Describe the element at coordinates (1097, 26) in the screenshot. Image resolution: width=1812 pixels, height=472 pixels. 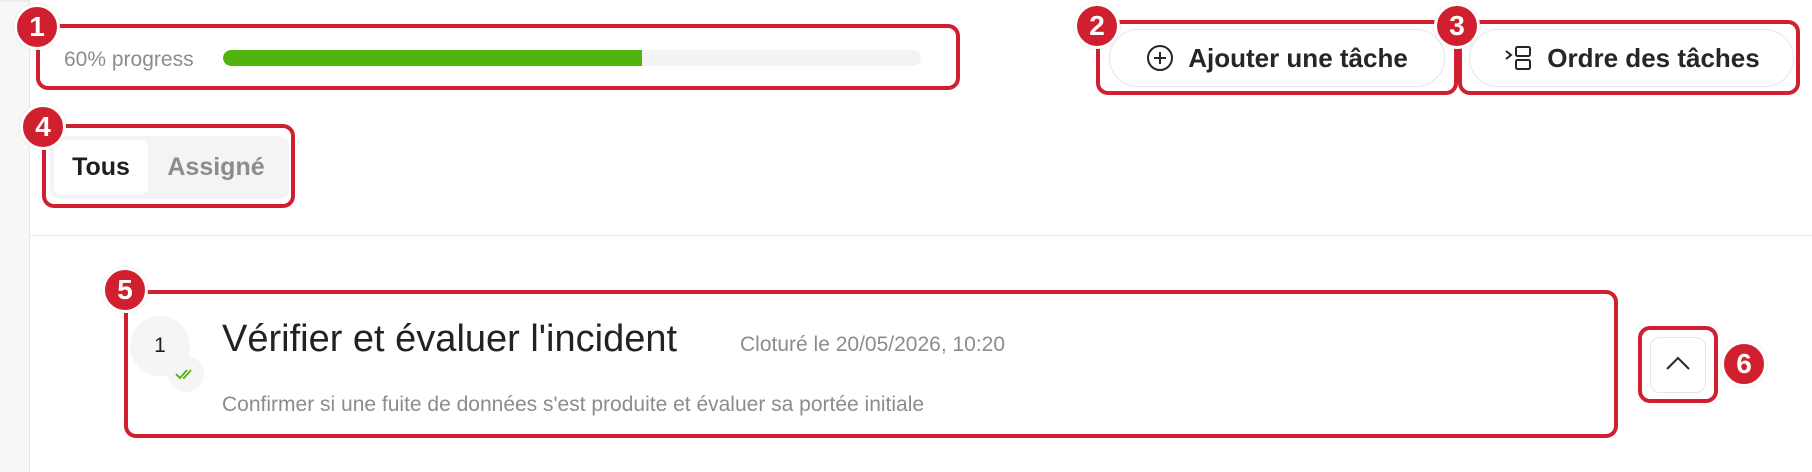
I see `annotation-badge-2: 2` at that location.